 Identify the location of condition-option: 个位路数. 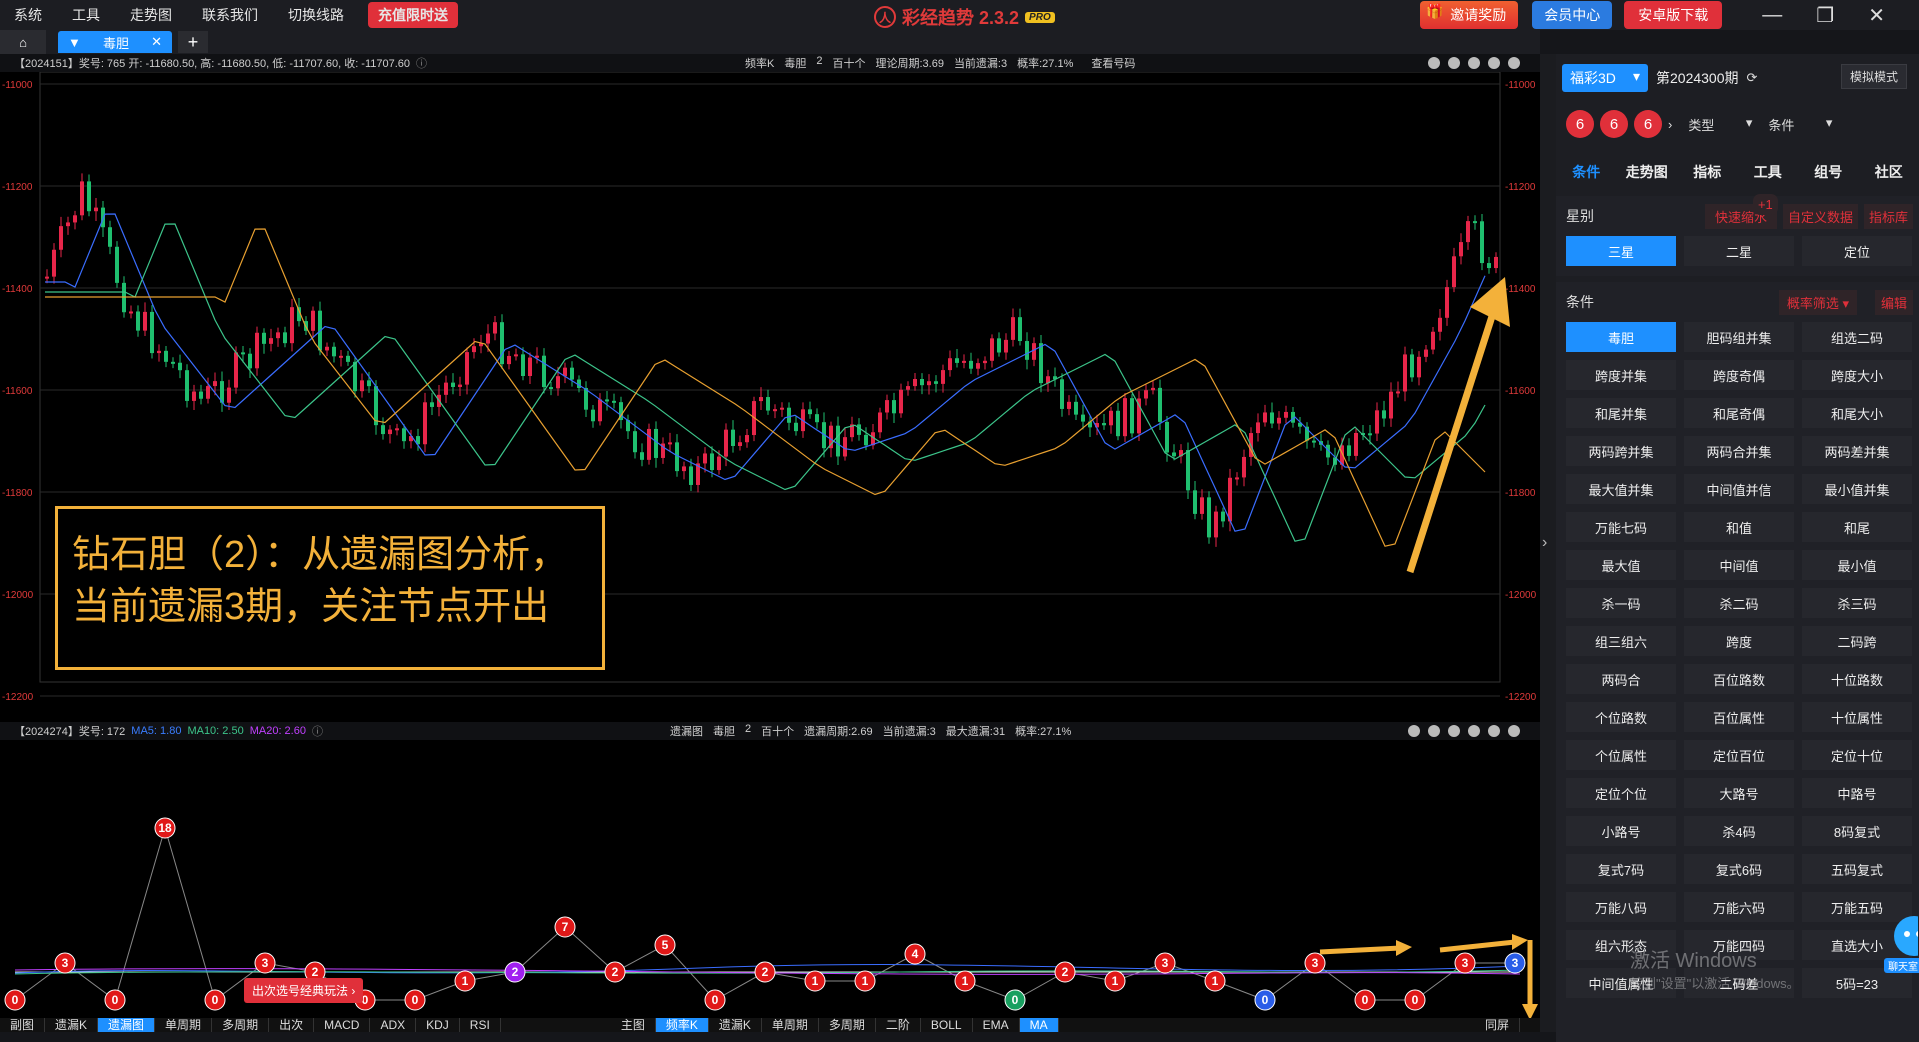
(1621, 717).